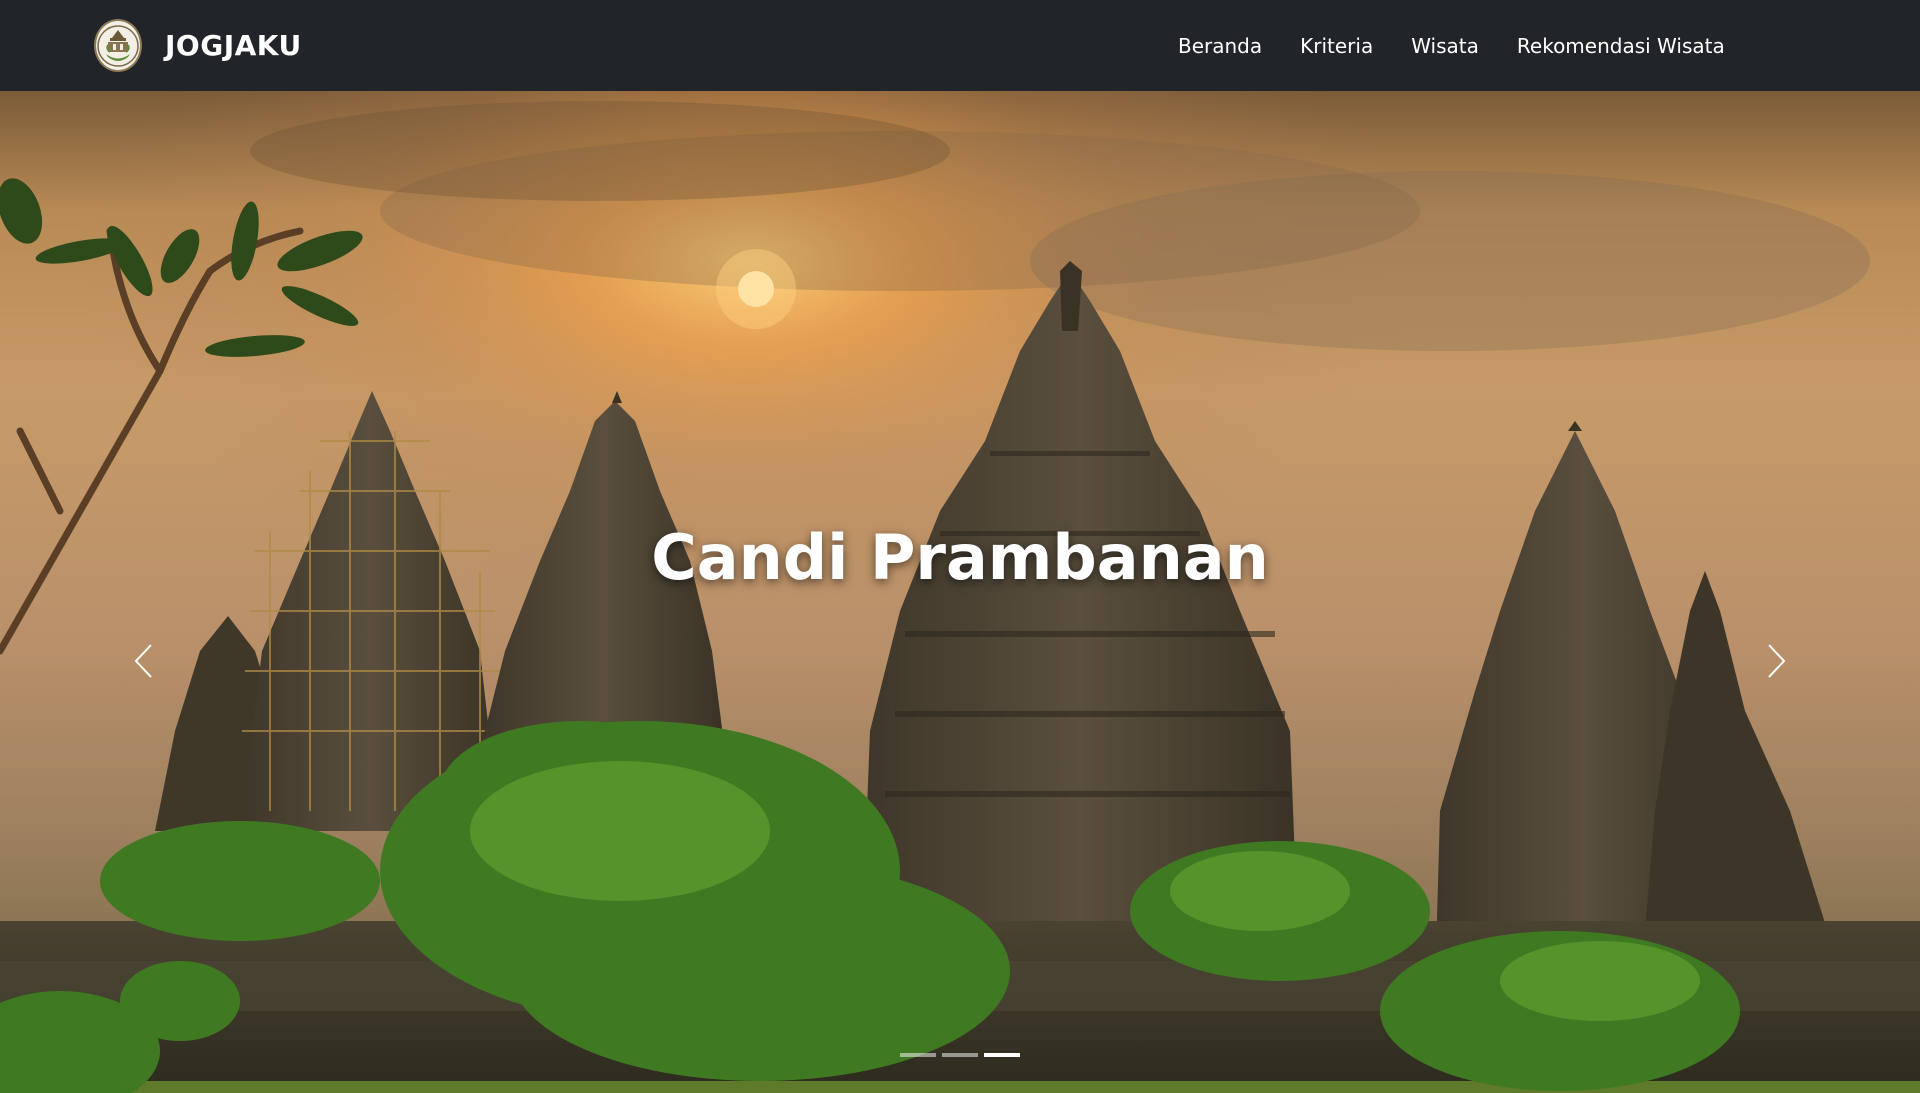 The height and width of the screenshot is (1093, 1920). What do you see at coordinates (233, 45) in the screenshot?
I see `brand-name: JOGJAKU` at bounding box center [233, 45].